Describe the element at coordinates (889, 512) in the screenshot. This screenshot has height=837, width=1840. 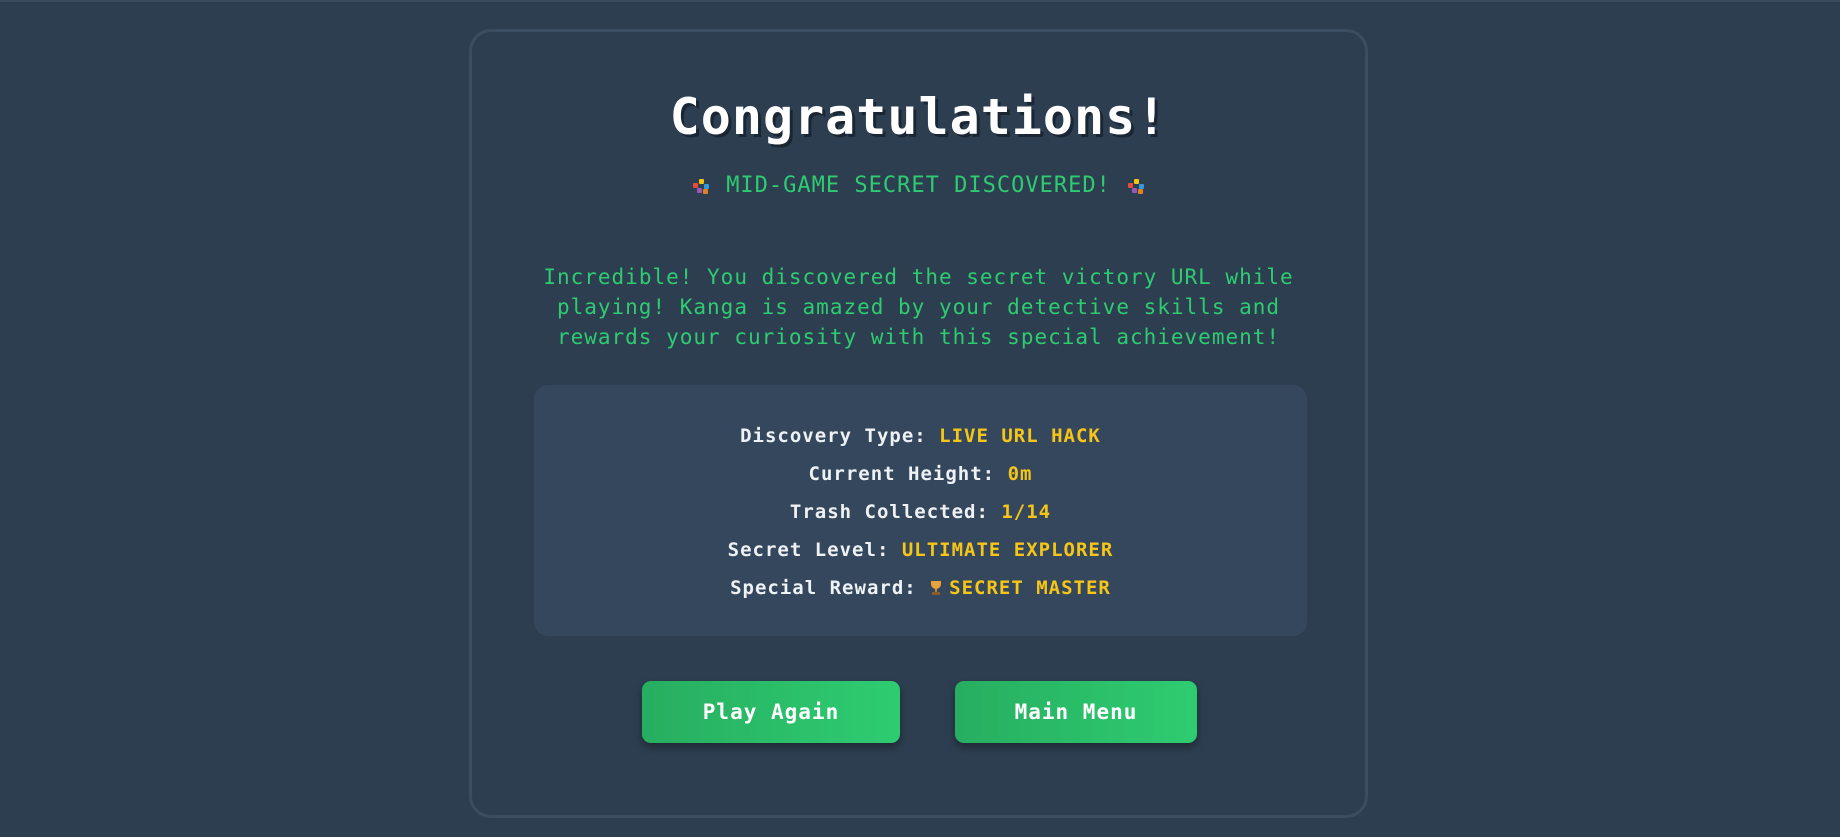
I see `stat-label: Trash Collected:` at that location.